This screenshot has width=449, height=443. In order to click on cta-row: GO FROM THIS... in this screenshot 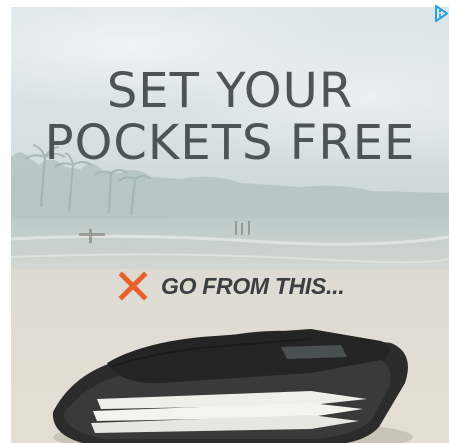, I will do `click(231, 286)`.